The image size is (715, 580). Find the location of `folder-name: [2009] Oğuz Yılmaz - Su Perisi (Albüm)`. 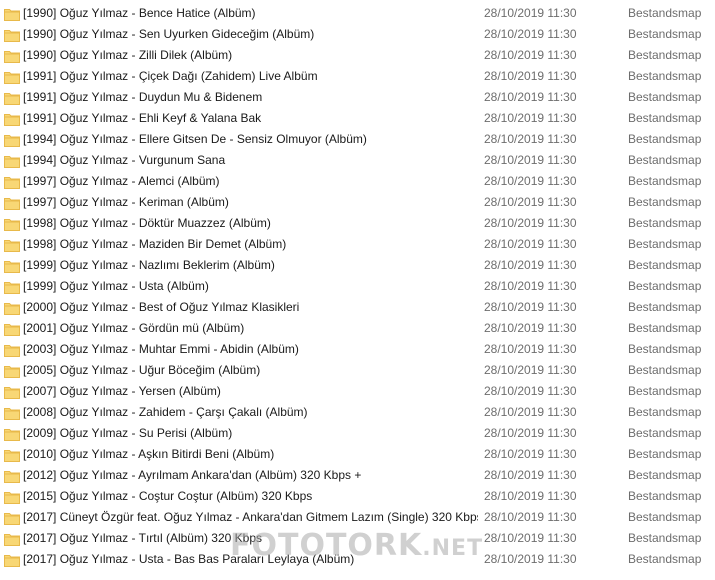

folder-name: [2009] Oğuz Yılmaz - Su Perisi (Albüm) is located at coordinates (250, 433).